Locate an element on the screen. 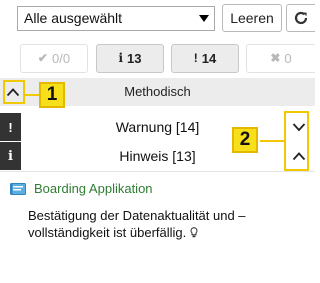  item-title-link: Boarding Applikation is located at coordinates (81, 188).